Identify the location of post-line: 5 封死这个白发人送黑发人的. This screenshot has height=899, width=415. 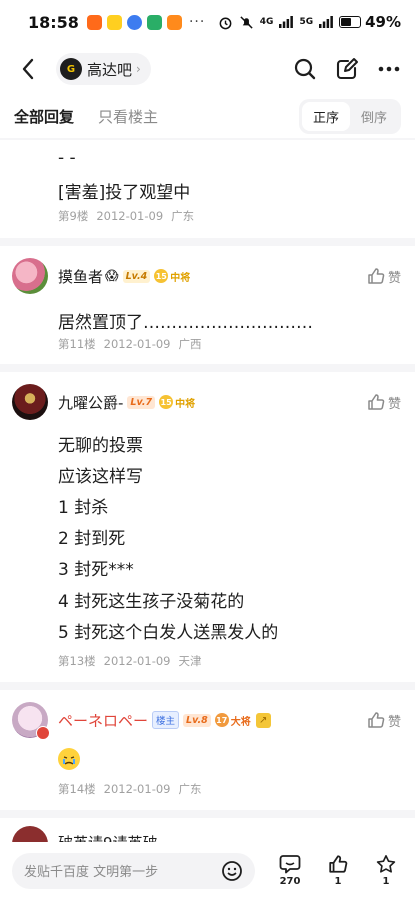
(168, 633).